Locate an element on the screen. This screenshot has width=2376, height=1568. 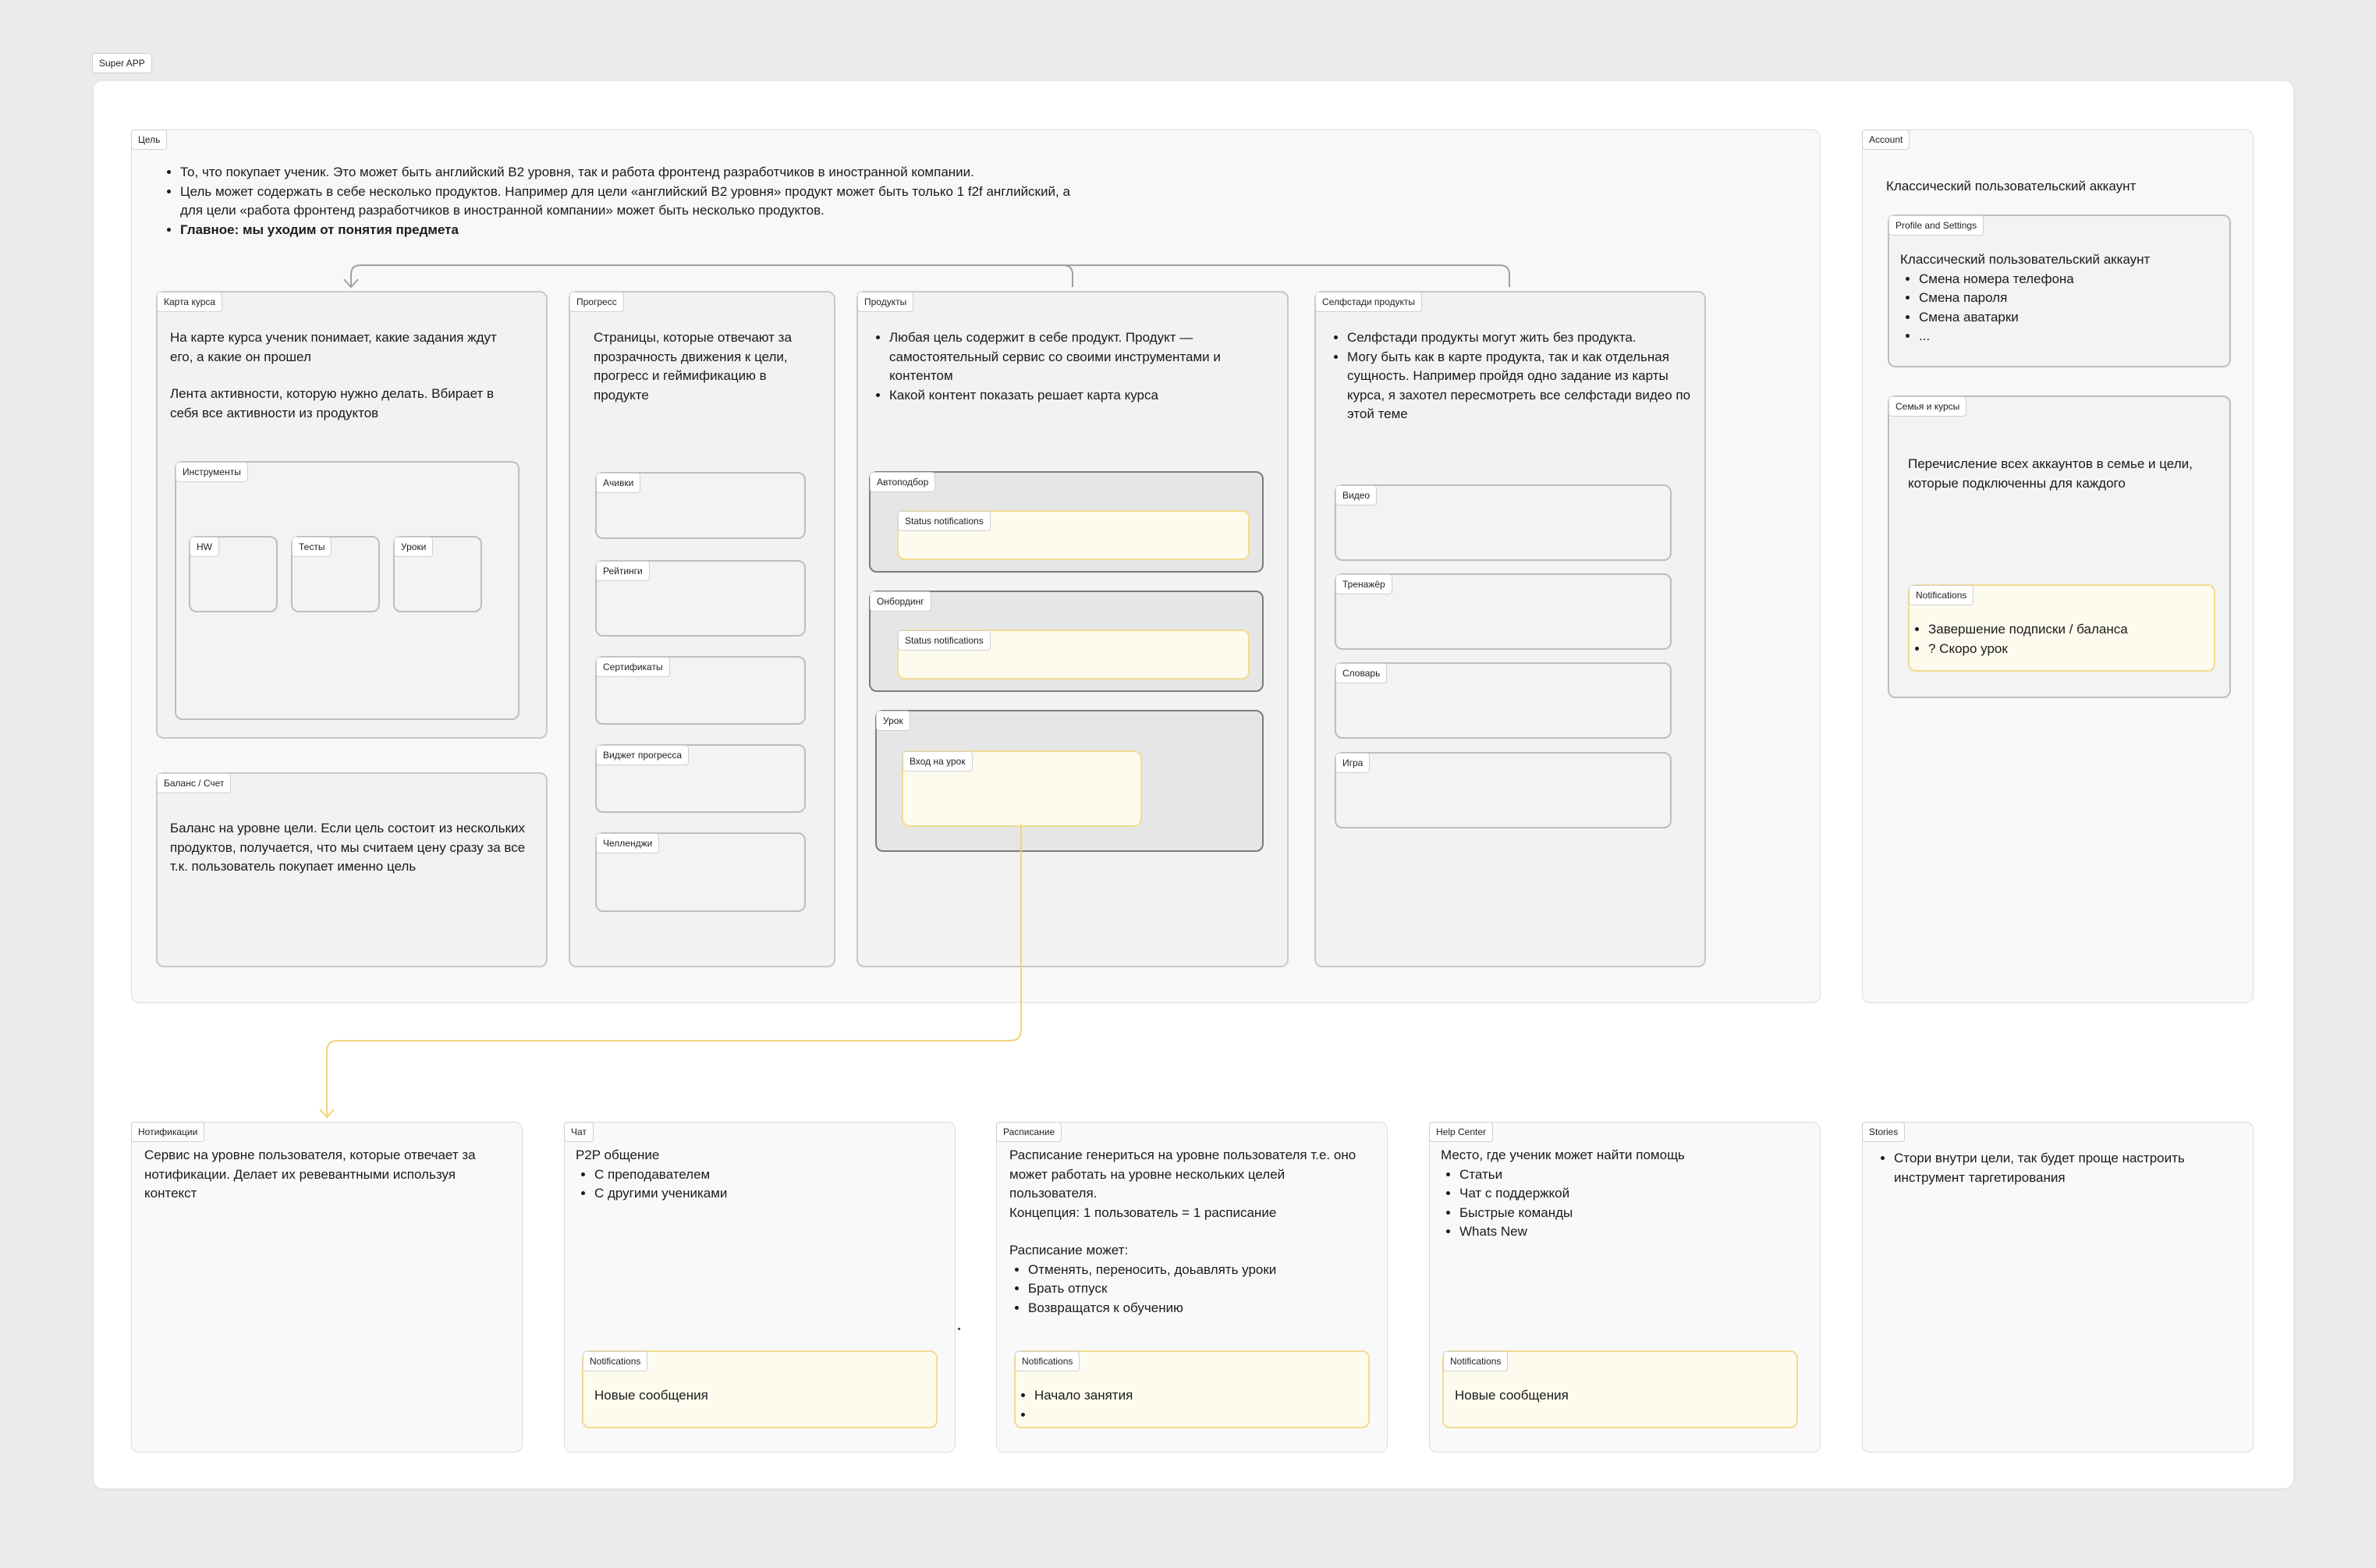
autopick-status-notifications: Status notifications is located at coordinates (1073, 535).